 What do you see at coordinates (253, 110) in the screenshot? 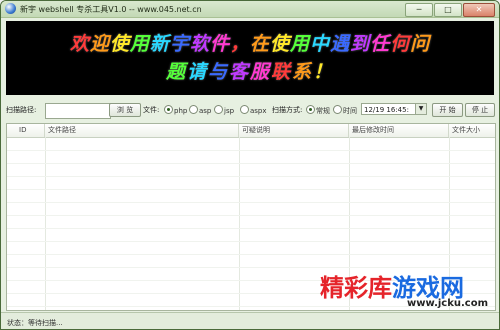
I see `file-type-aspx-radio: aspx` at bounding box center [253, 110].